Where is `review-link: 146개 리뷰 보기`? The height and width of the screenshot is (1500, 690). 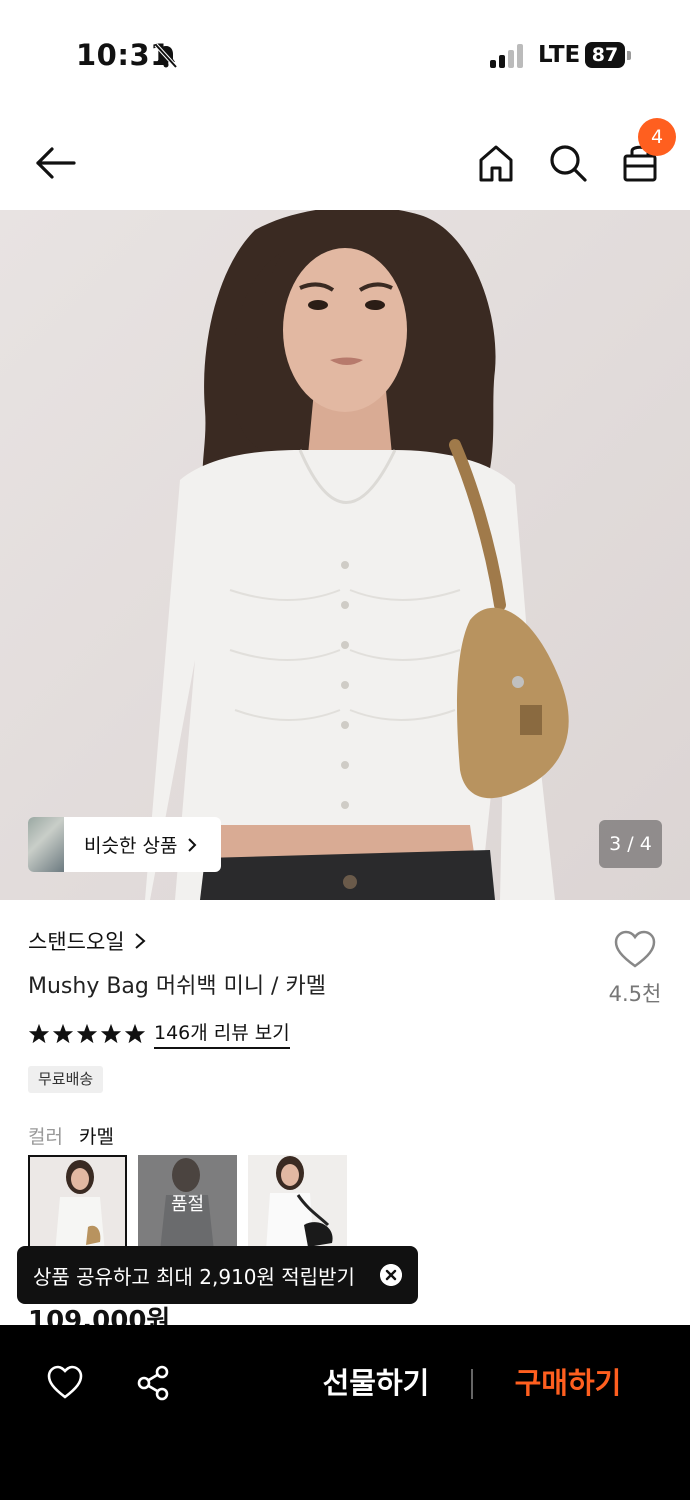
review-link: 146개 리뷰 보기 is located at coordinates (222, 1033).